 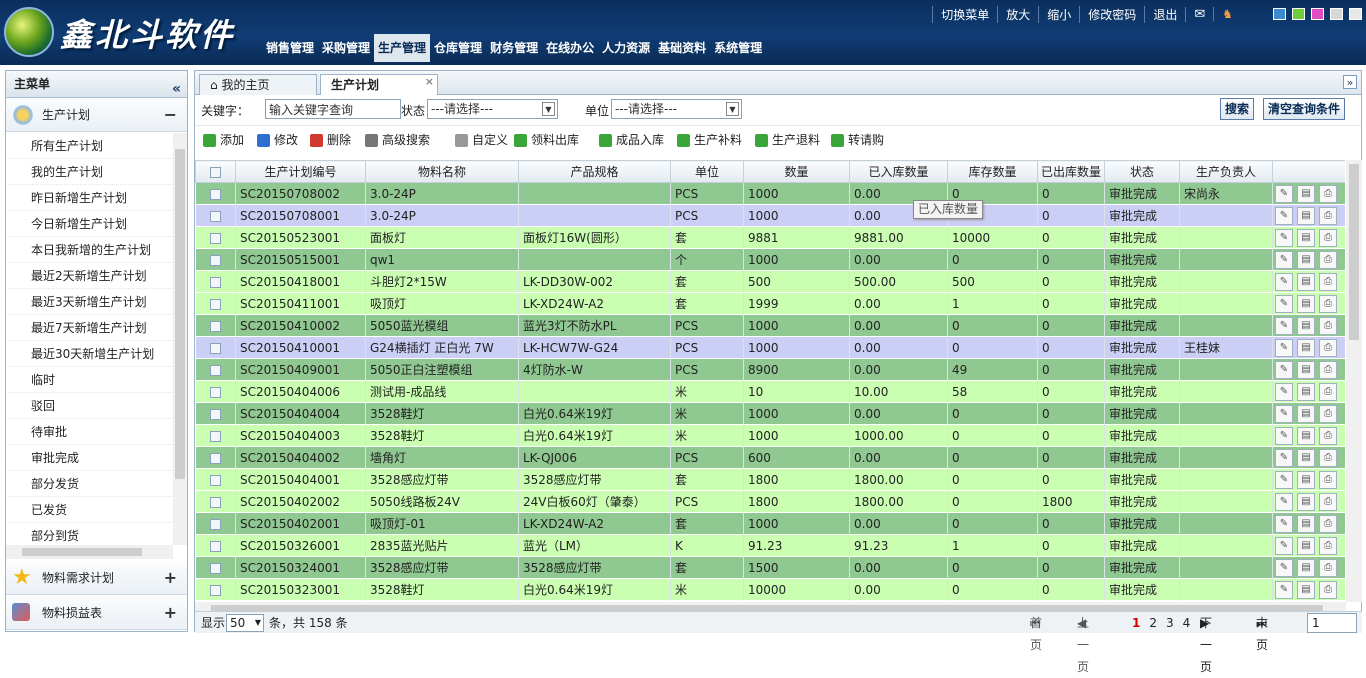 What do you see at coordinates (481, 140) in the screenshot?
I see `toolbar-button: 自定义` at bounding box center [481, 140].